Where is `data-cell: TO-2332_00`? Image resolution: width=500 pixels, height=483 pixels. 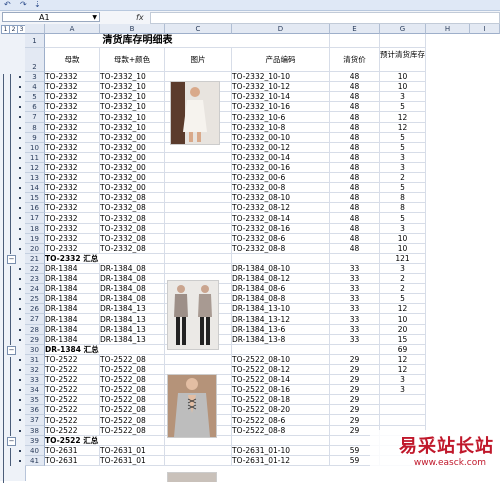 data-cell: TO-2332_00 is located at coordinates (132, 178).